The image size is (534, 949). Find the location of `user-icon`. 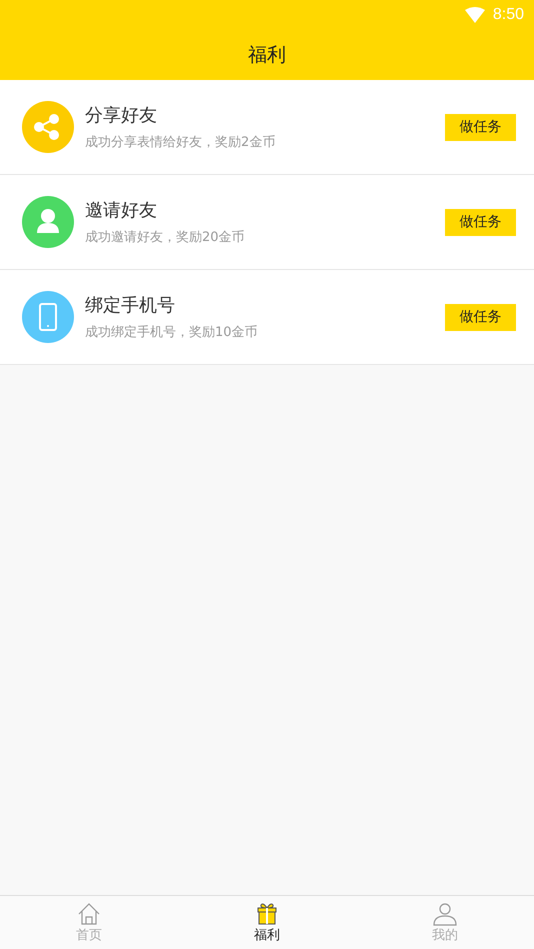

user-icon is located at coordinates (445, 914).